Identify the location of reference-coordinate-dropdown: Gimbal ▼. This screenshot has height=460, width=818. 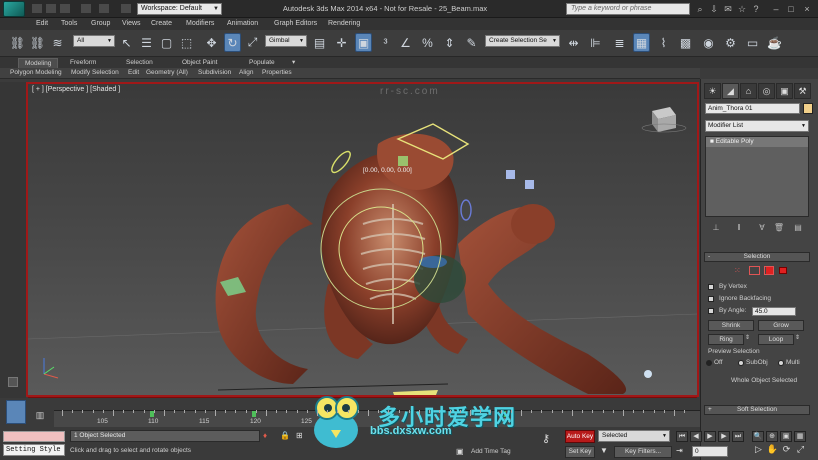
(286, 41).